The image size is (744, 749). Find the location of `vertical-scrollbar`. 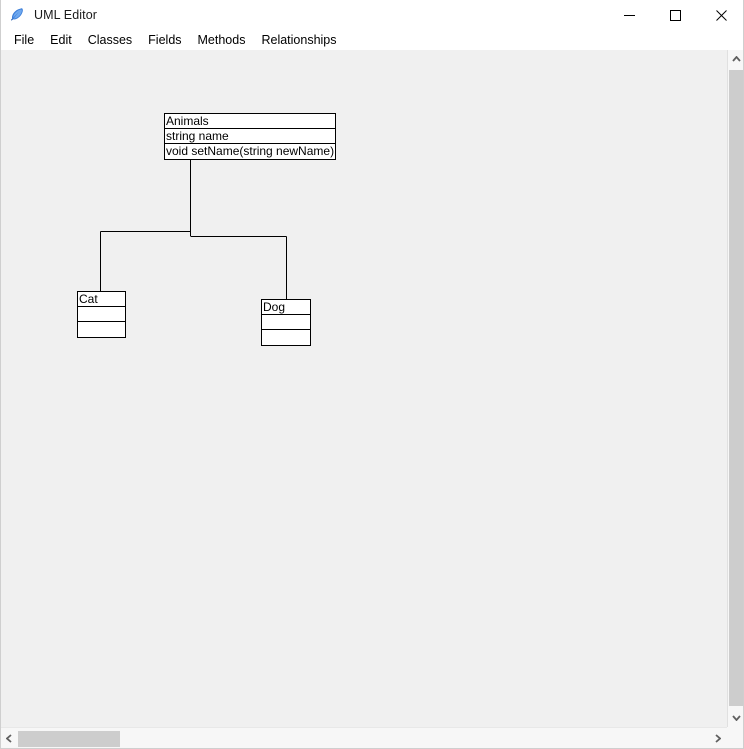

vertical-scrollbar is located at coordinates (735, 388).